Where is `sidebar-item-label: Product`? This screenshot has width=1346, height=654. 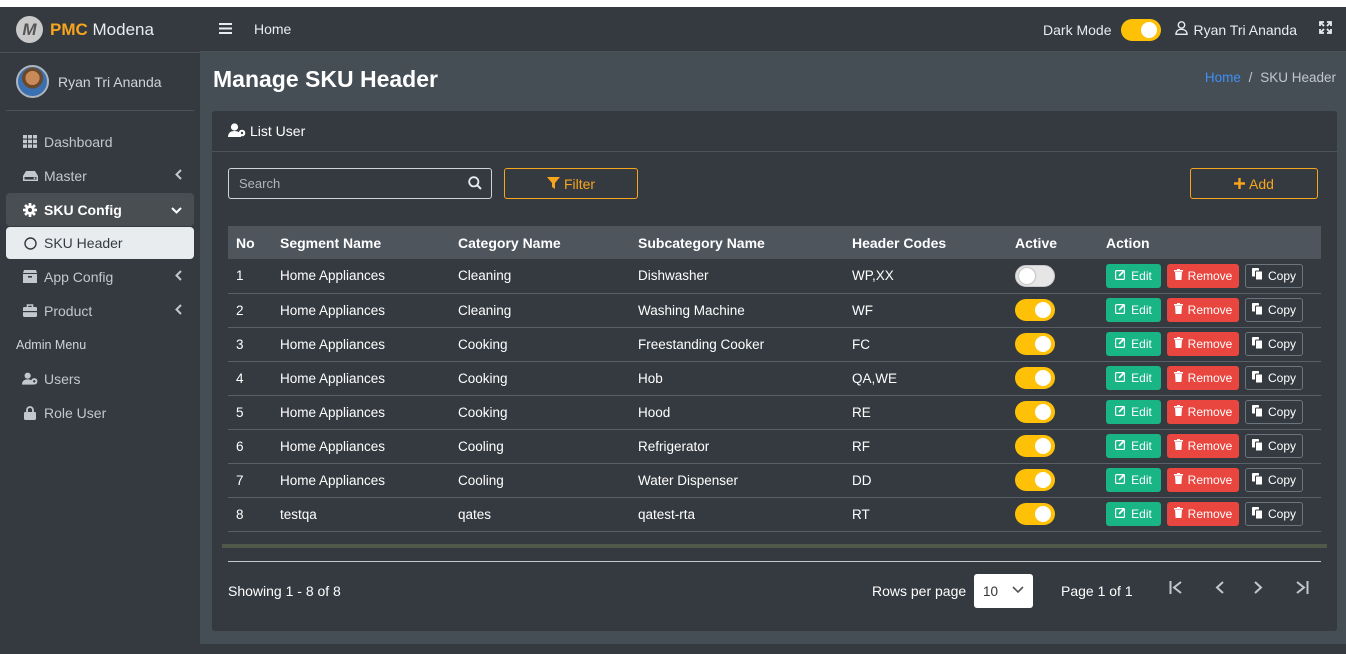
sidebar-item-label: Product is located at coordinates (68, 310).